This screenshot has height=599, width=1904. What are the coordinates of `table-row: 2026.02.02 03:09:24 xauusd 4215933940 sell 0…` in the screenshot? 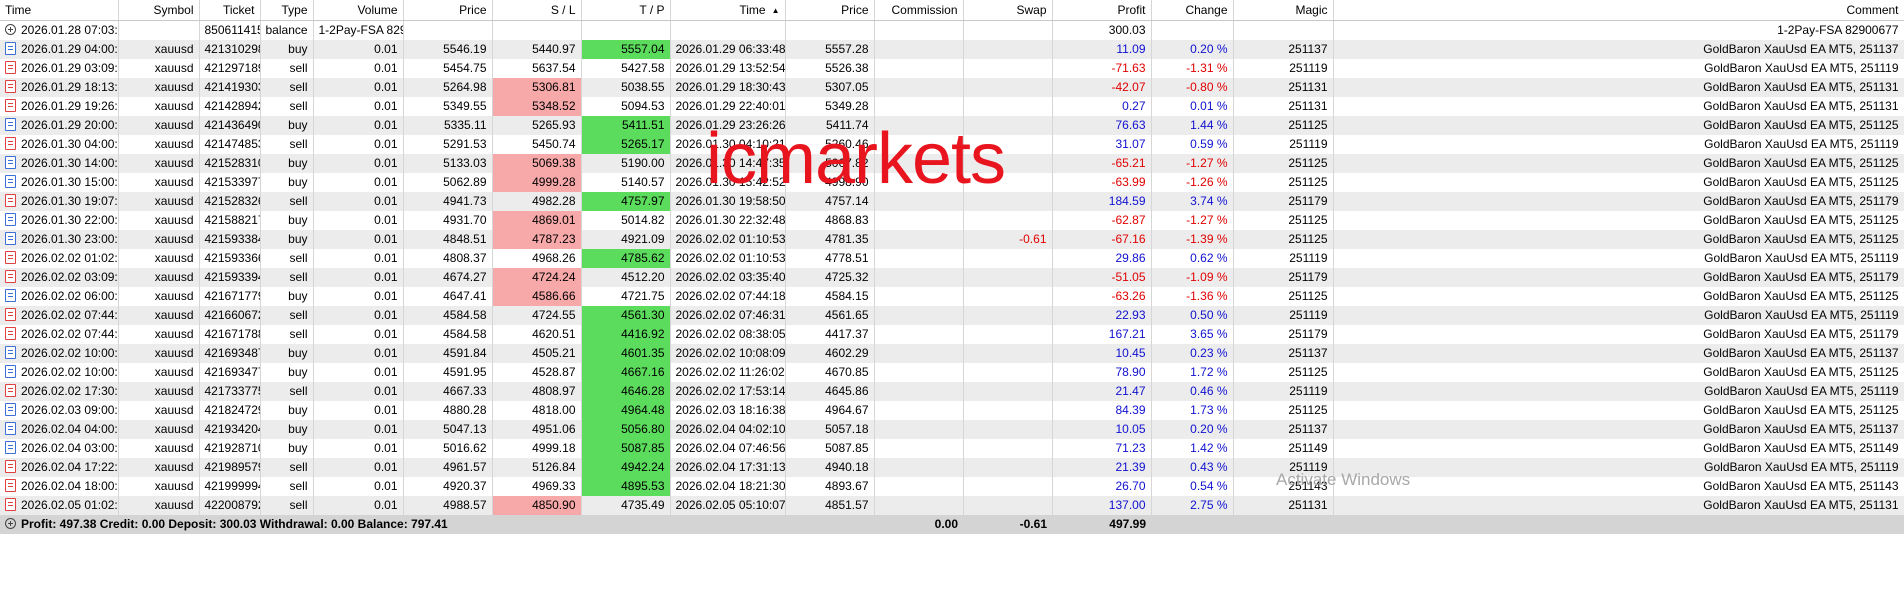 It's located at (952, 277).